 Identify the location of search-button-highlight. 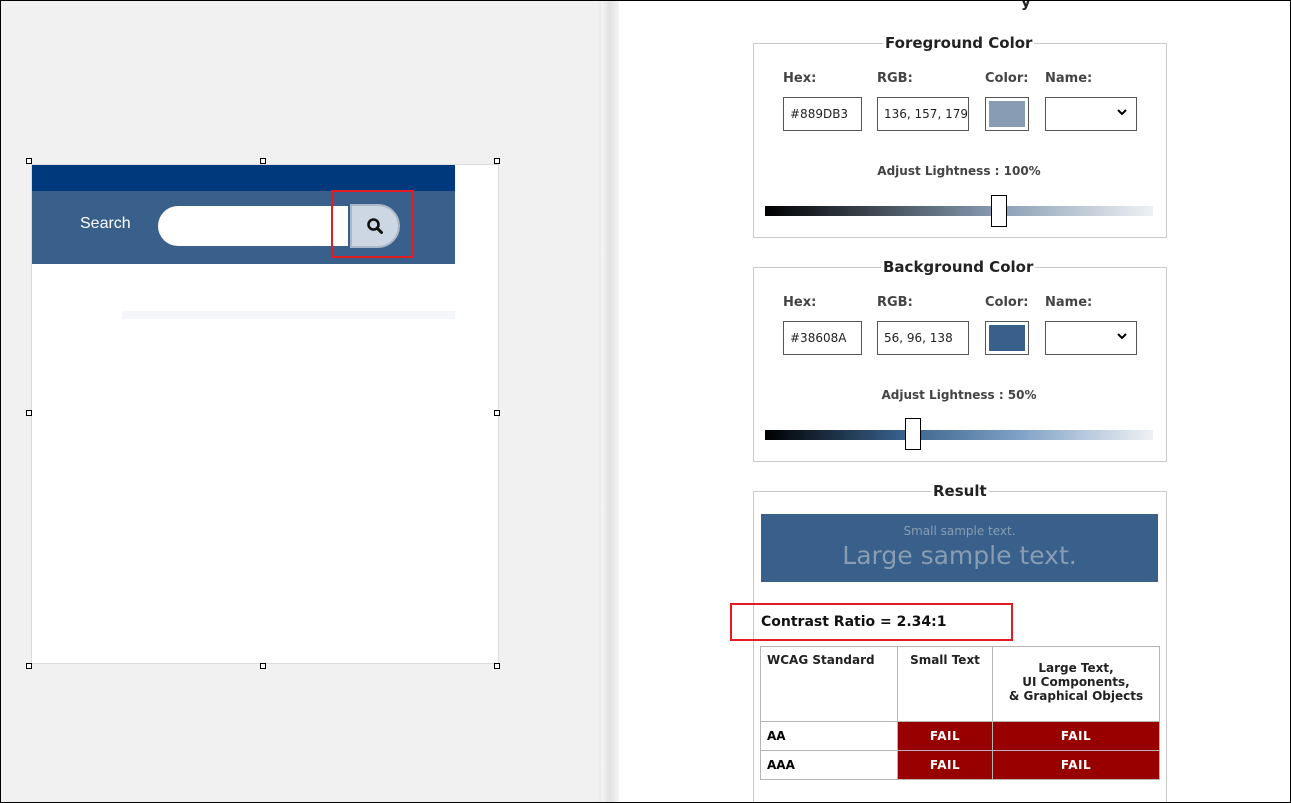
(372, 224).